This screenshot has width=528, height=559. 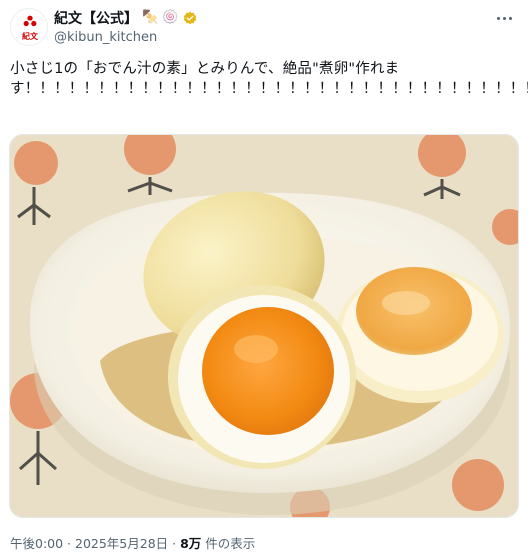 What do you see at coordinates (30, 21) in the screenshot?
I see `brand-logo-icon` at bounding box center [30, 21].